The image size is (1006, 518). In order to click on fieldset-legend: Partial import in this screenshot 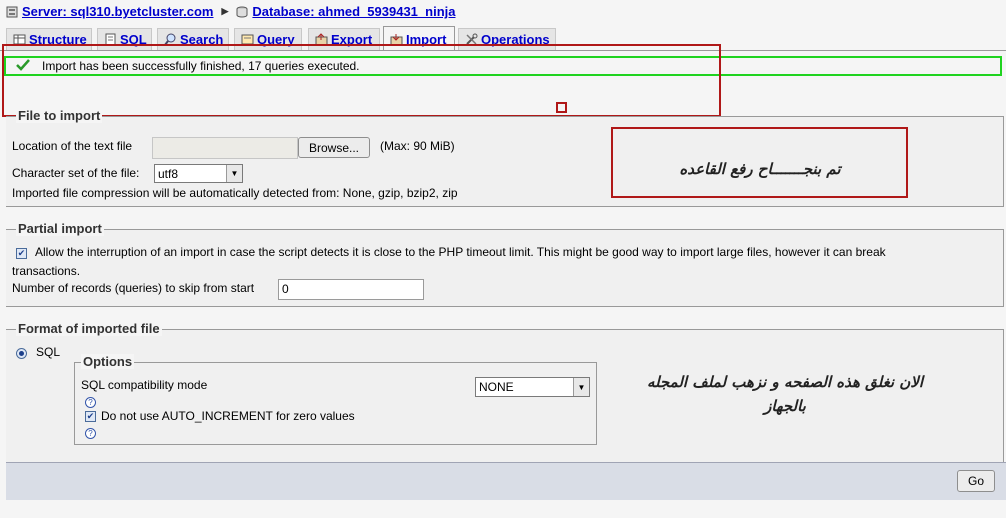, I will do `click(60, 228)`.